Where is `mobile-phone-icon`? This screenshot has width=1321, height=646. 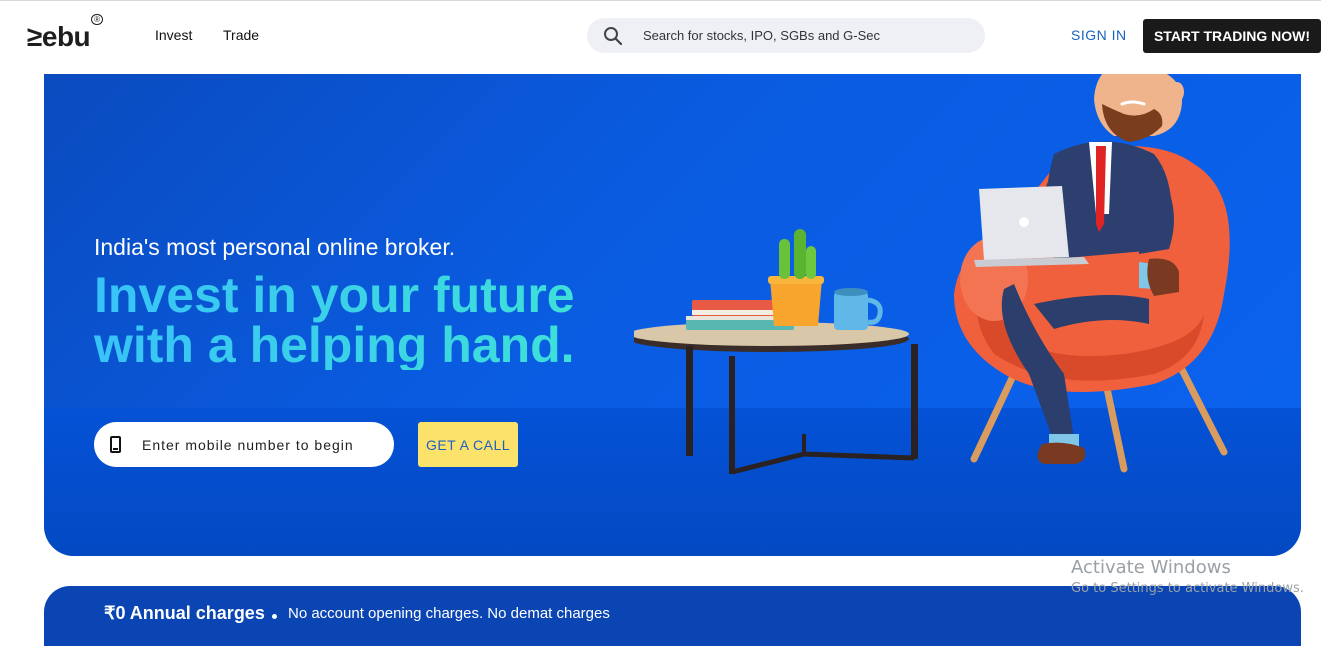
mobile-phone-icon is located at coordinates (115, 444).